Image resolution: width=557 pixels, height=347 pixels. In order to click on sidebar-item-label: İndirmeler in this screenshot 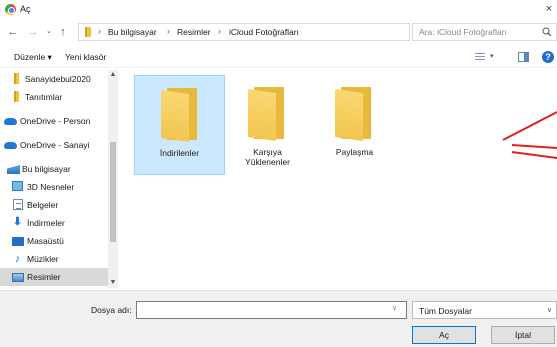, I will do `click(46, 223)`.